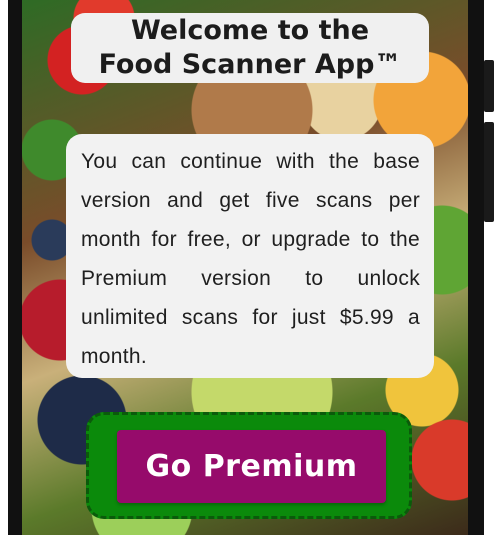  What do you see at coordinates (250, 30) in the screenshot?
I see `welcome-title-line-1: Welcome to the` at bounding box center [250, 30].